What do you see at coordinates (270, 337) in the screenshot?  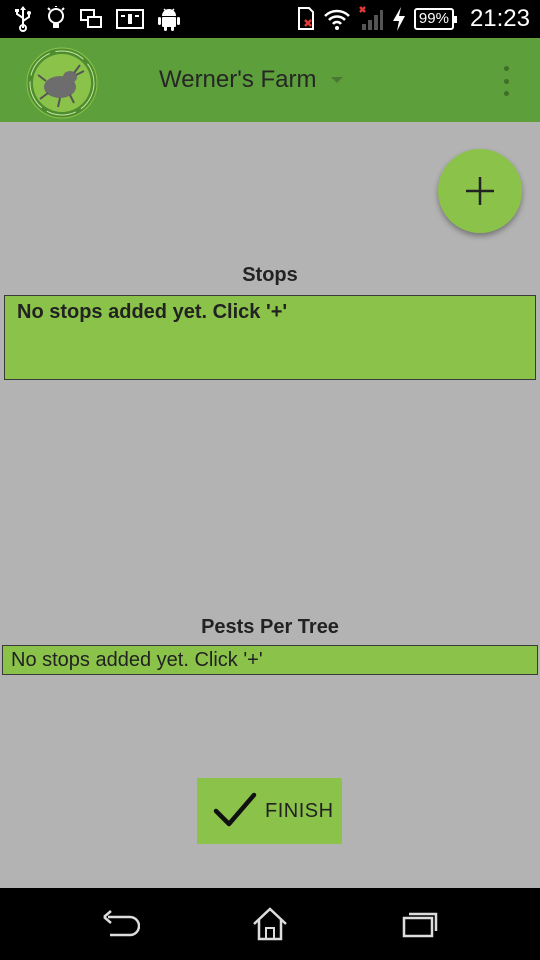 I see `stops-list: No stops added yet. Click '+'` at bounding box center [270, 337].